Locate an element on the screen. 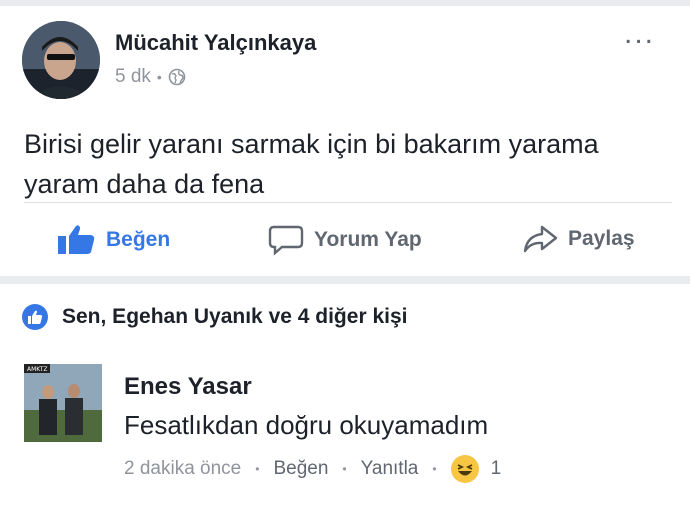 The image size is (690, 516). like-reaction-icon is located at coordinates (35, 317).